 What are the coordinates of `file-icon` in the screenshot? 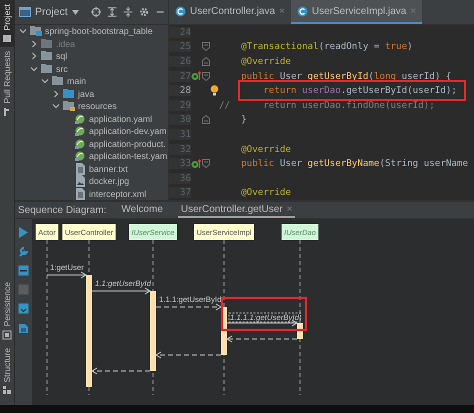 It's located at (80, 168).